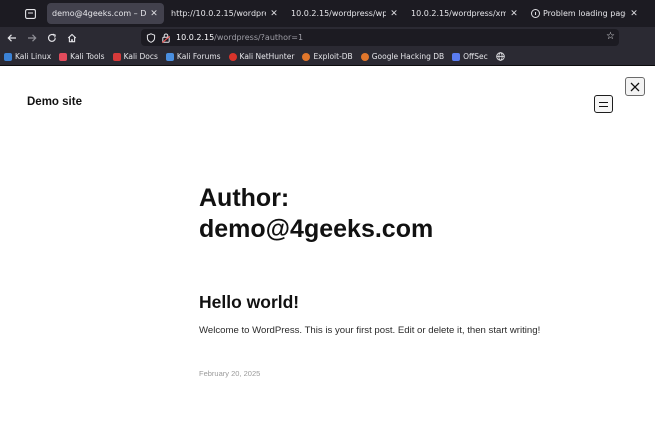 The height and width of the screenshot is (427, 655). Describe the element at coordinates (244, 198) in the screenshot. I see `archive-title-prefix: Author:` at that location.